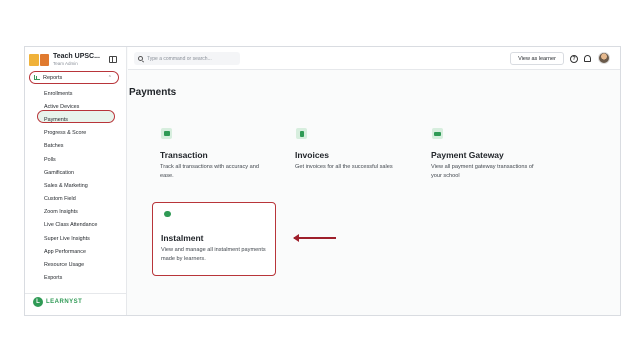 This screenshot has width=644, height=362. I want to click on chart-icon, so click(37, 77).